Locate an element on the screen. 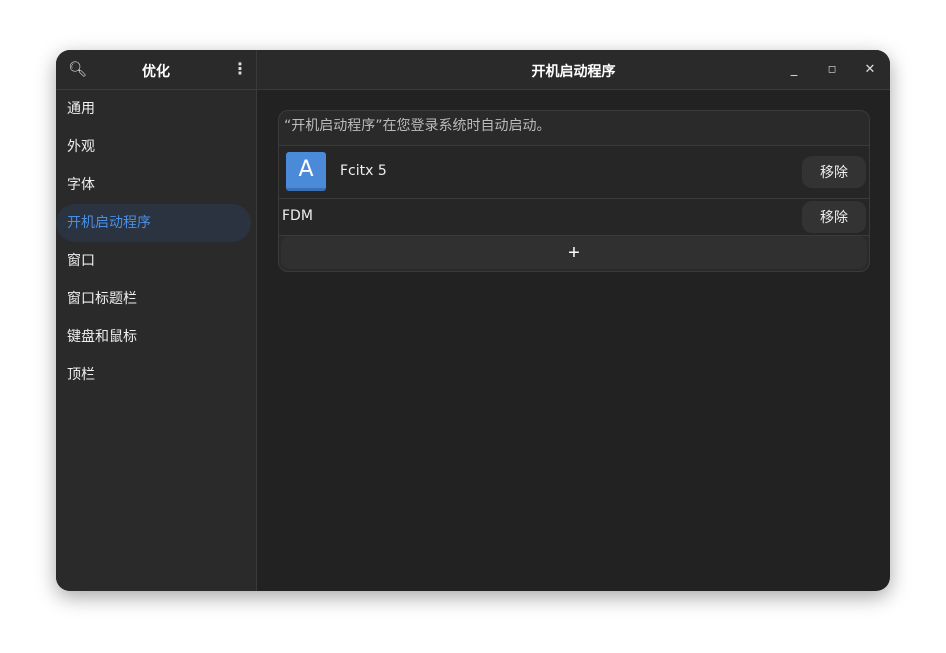 The image size is (946, 653). menu-icon: ⋮ is located at coordinates (240, 68).